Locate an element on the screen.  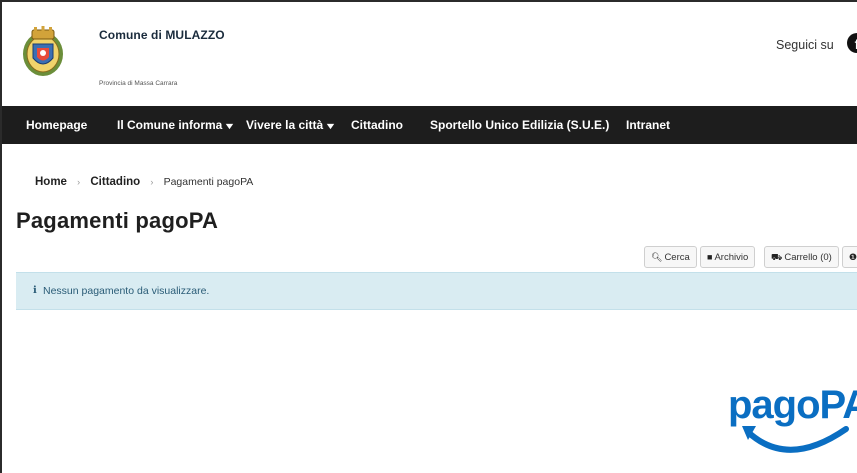
pagopa-logo: pagoPA is located at coordinates (792, 418).